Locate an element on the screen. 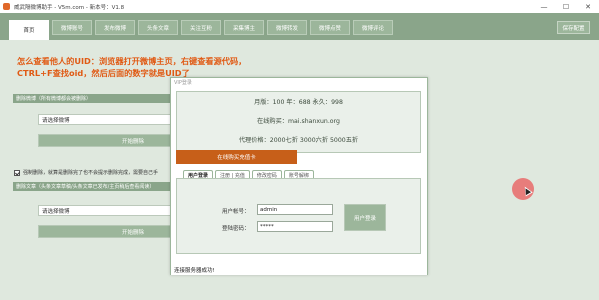 Image resolution: width=599 pixels, height=300 pixels. password-label: 登陆密码： is located at coordinates (236, 229).